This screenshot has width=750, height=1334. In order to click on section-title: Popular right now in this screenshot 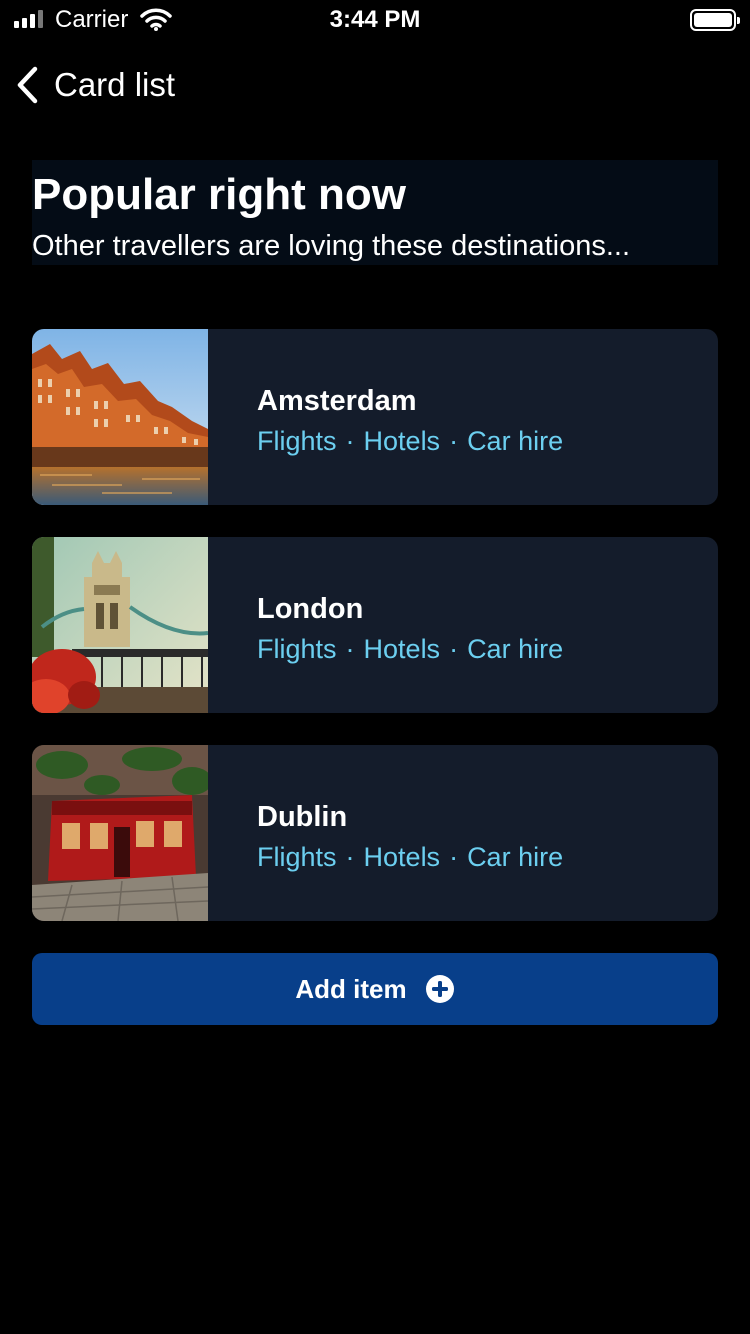, I will do `click(219, 194)`.